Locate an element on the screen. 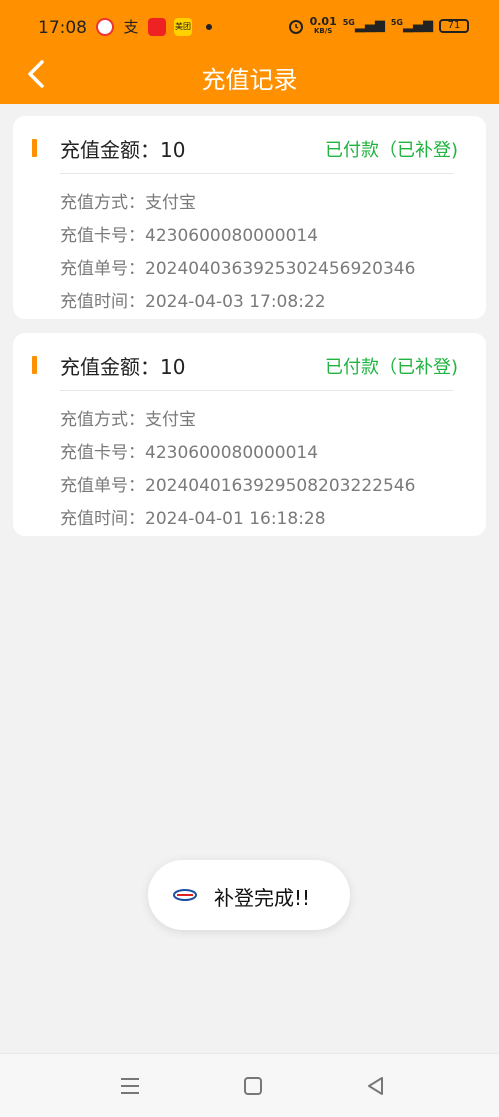  notification-icons: 支 美团 is located at coordinates (154, 27).